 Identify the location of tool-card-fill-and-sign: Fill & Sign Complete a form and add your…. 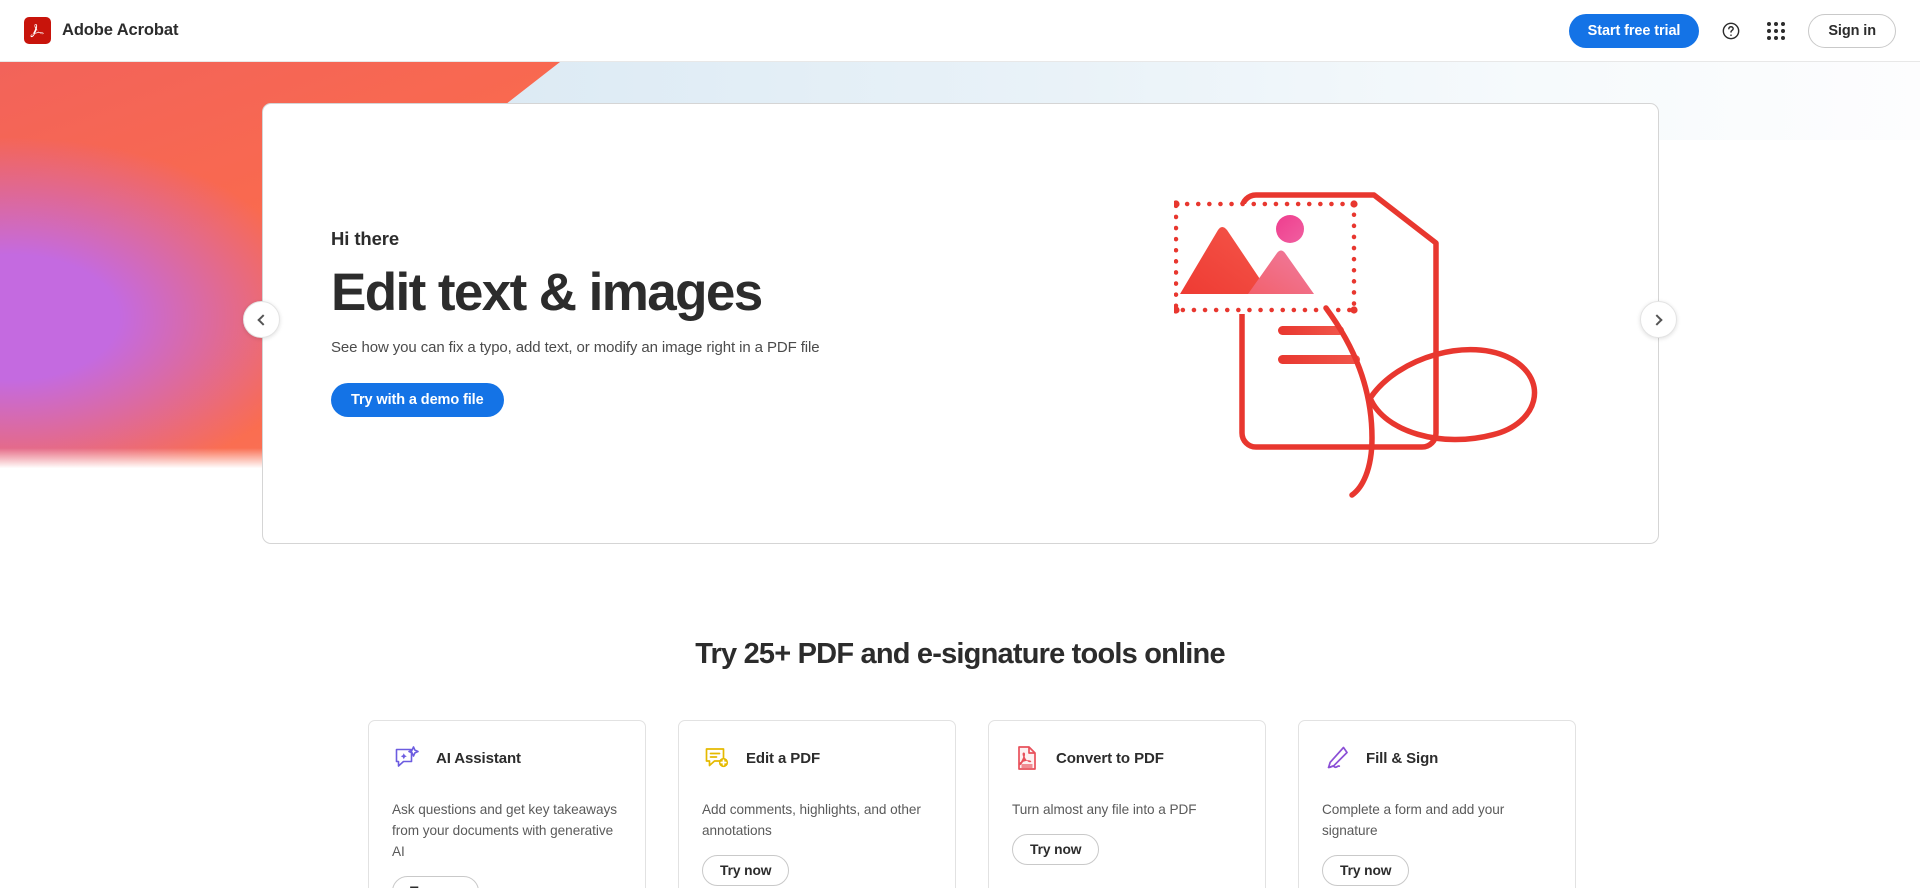
(1437, 804).